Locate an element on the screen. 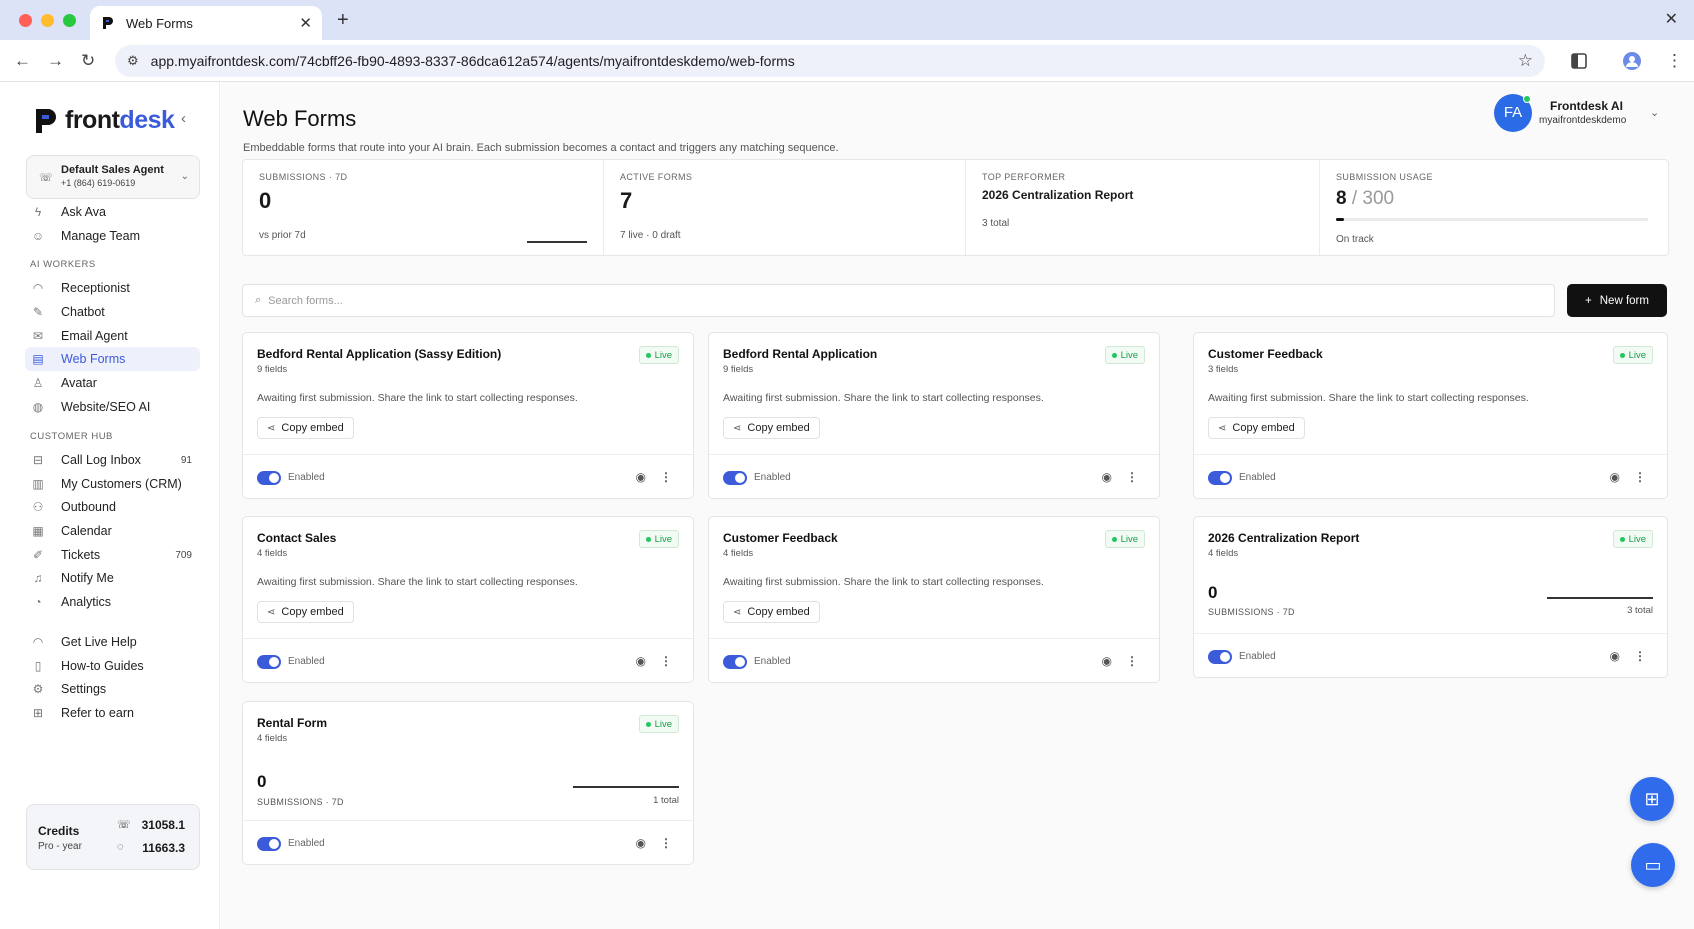 Image resolution: width=1694 pixels, height=929 pixels. nav-tickets: ✐ Tickets 709 is located at coordinates (112, 555).